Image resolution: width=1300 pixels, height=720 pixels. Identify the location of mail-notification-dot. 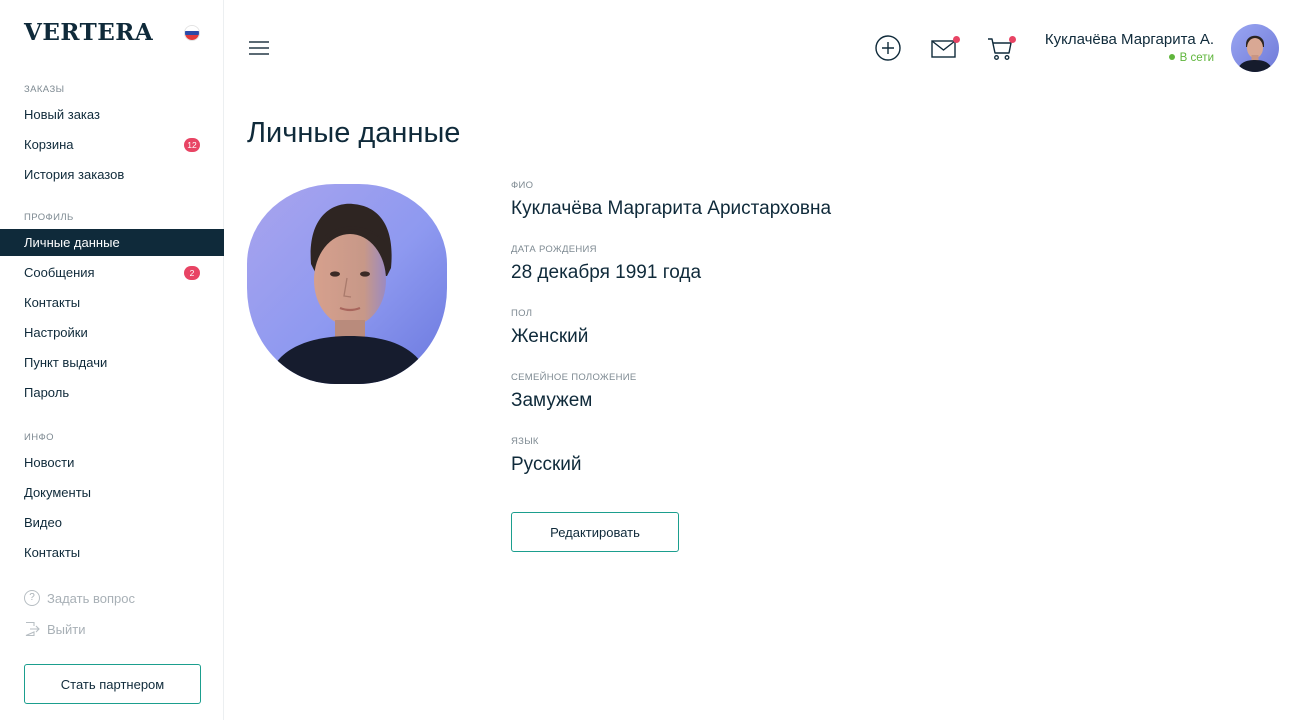
(956, 39).